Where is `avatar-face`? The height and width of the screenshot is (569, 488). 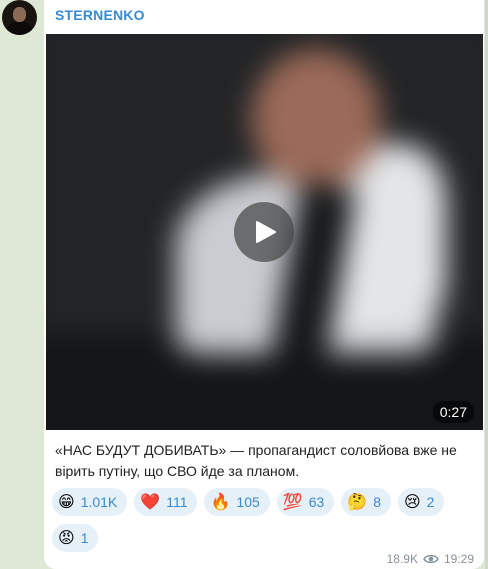 avatar-face is located at coordinates (19, 14).